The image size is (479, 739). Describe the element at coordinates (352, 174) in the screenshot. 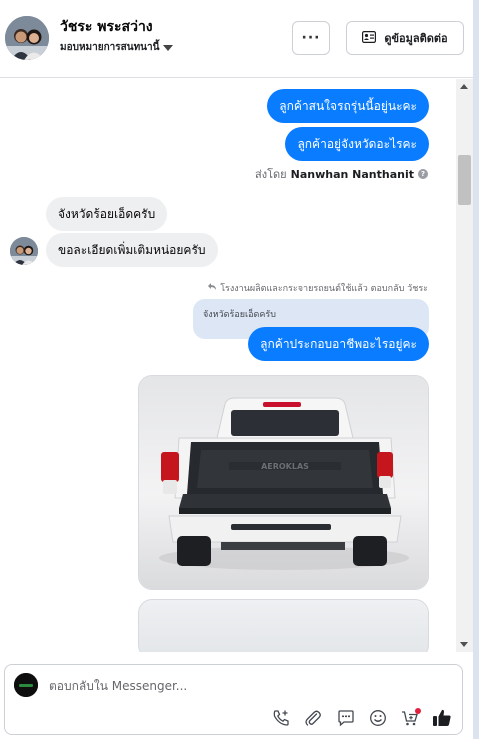

I see `sender-name: Nanwhan Nanthanit` at that location.